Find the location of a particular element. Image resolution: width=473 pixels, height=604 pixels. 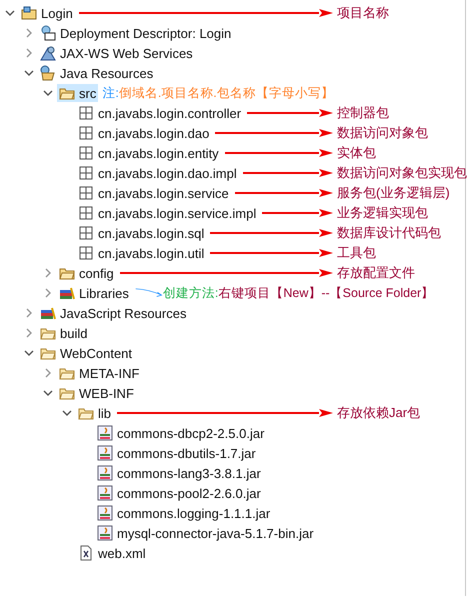

tree-item: commons-lang3-3.8.1.jar is located at coordinates (179, 473).